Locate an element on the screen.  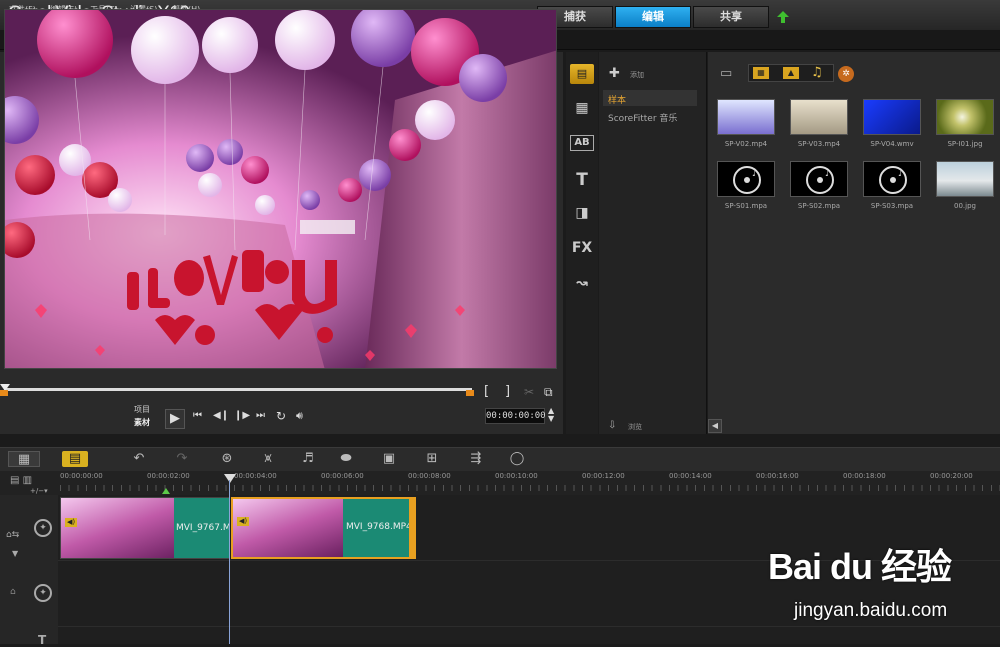
motion-tracking-icon: ⬬ is located at coordinates (346, 459).